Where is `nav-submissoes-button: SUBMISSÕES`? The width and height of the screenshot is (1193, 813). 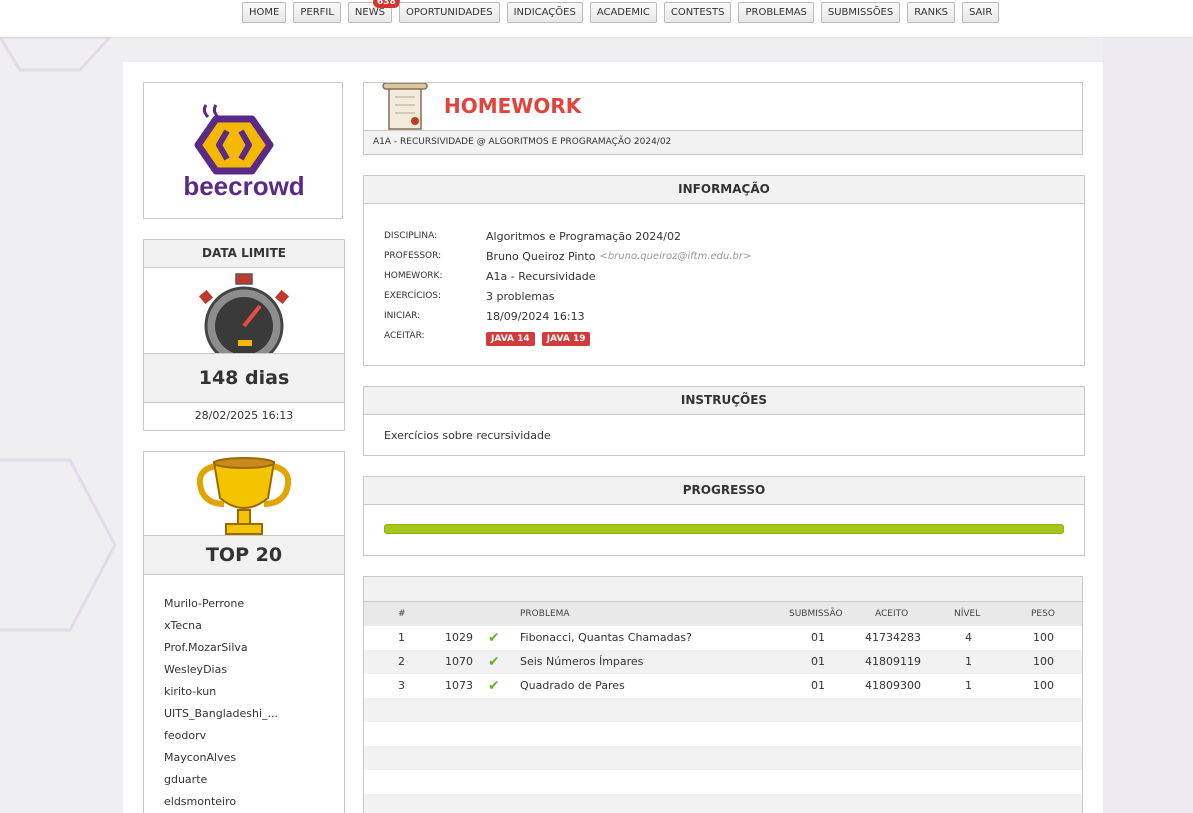 nav-submissoes-button: SUBMISSÕES is located at coordinates (860, 12).